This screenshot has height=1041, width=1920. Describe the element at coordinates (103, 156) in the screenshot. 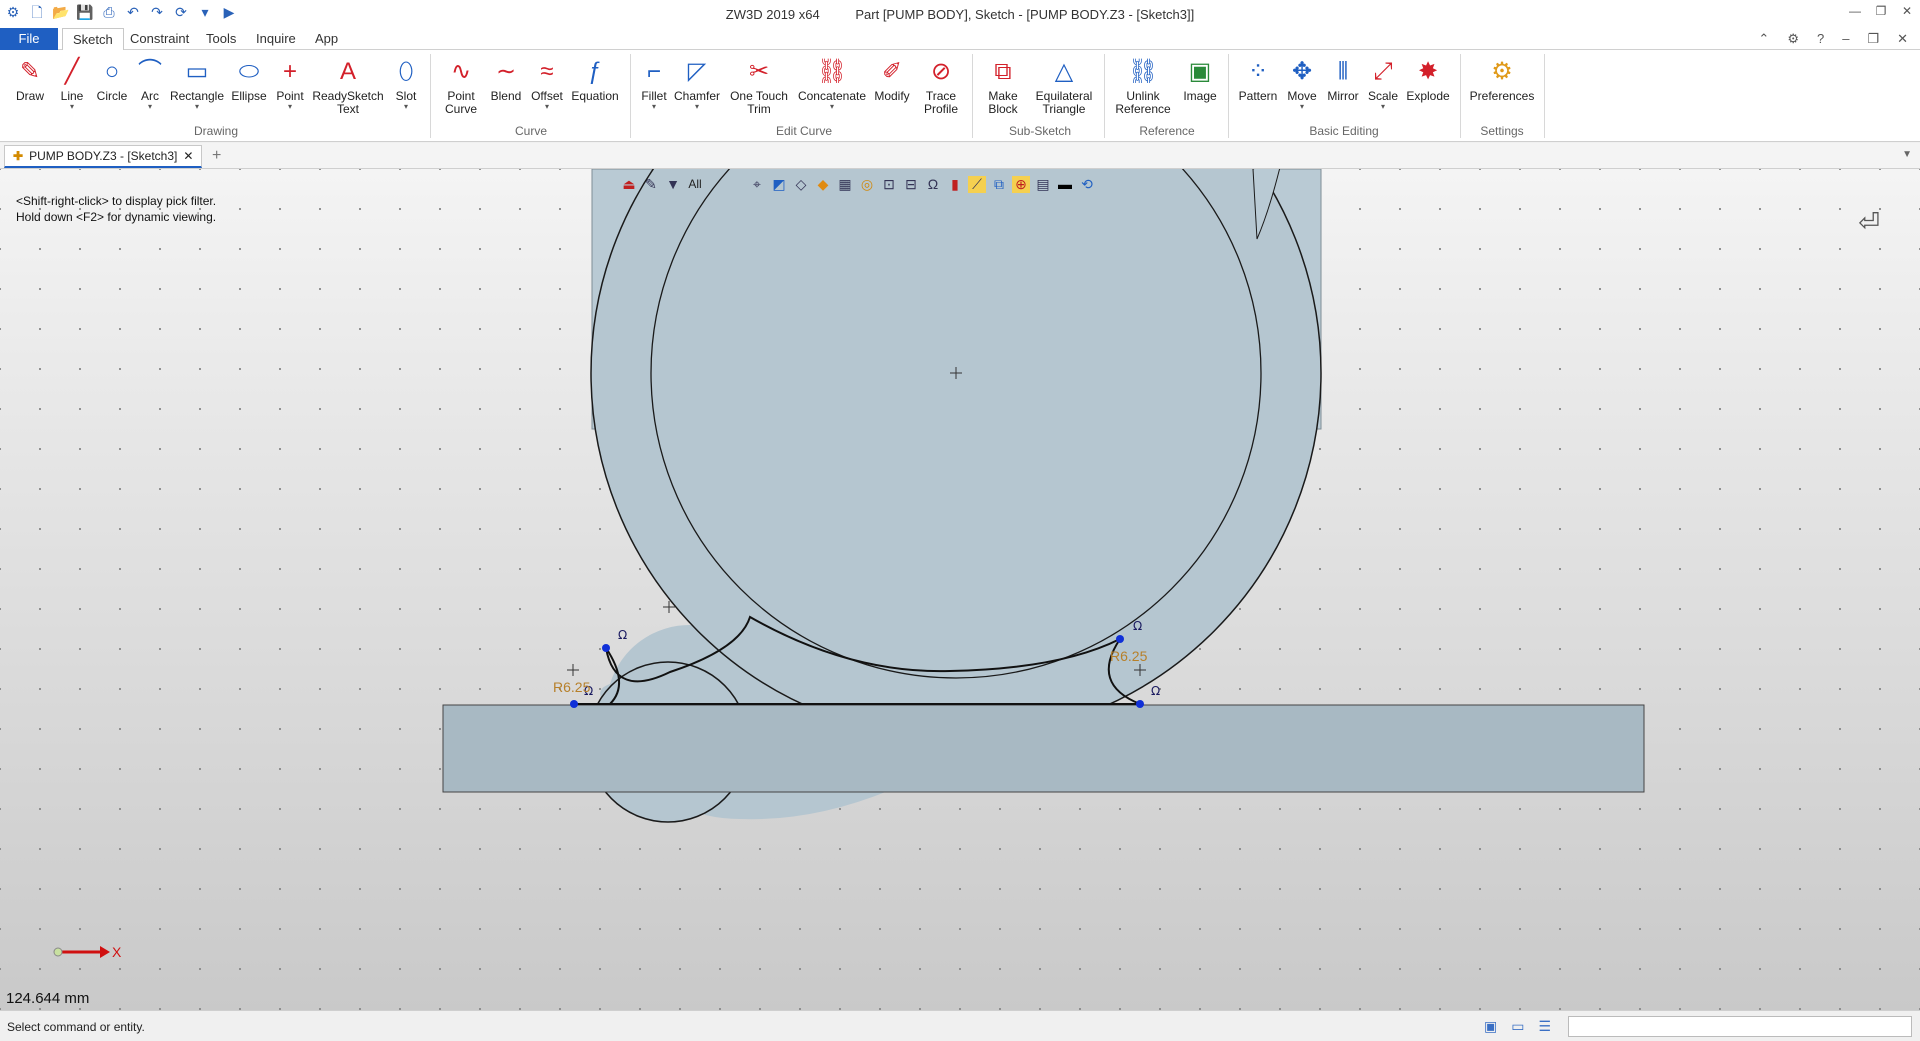

I see `document-tab: ✚ PUMP BODY.Z3 - [Sketch3] ✕` at that location.